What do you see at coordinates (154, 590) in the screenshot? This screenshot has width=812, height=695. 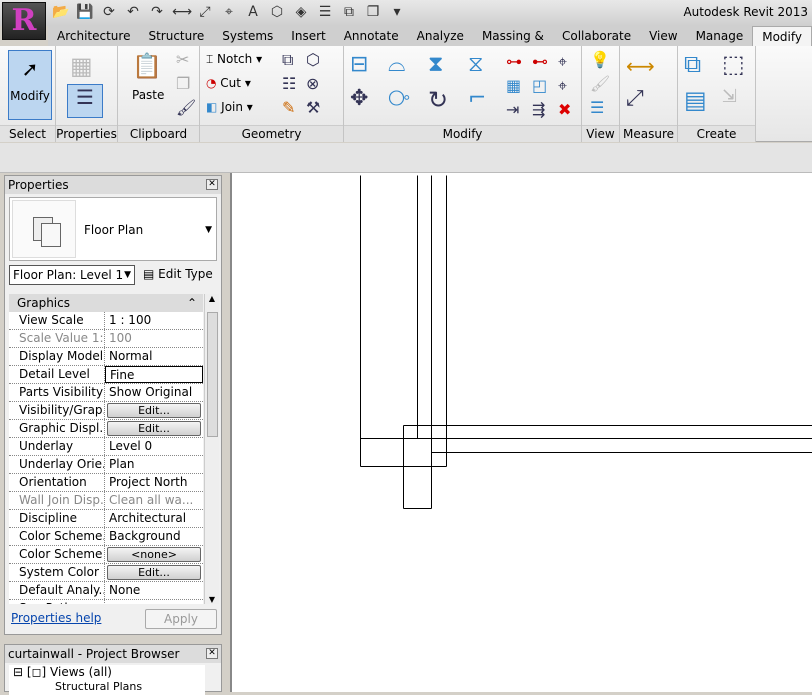 I see `property-value: None` at bounding box center [154, 590].